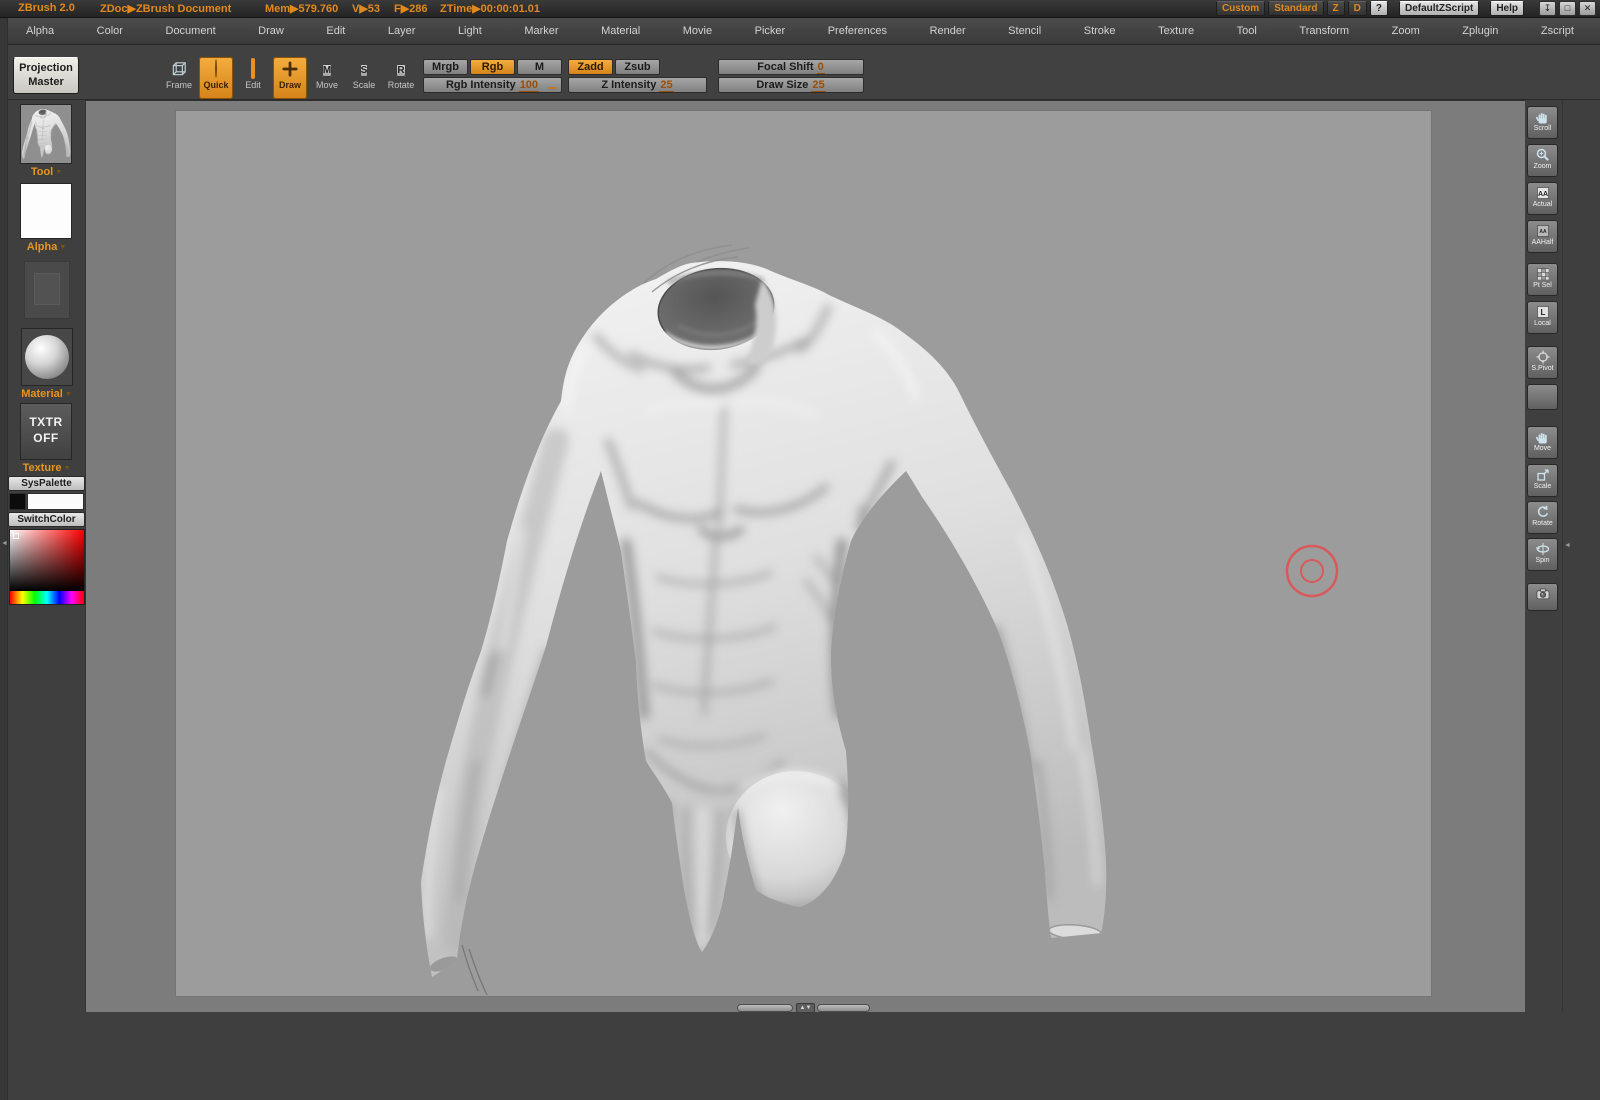  Describe the element at coordinates (637, 67) in the screenshot. I see `zsub-button: Zsub` at that location.